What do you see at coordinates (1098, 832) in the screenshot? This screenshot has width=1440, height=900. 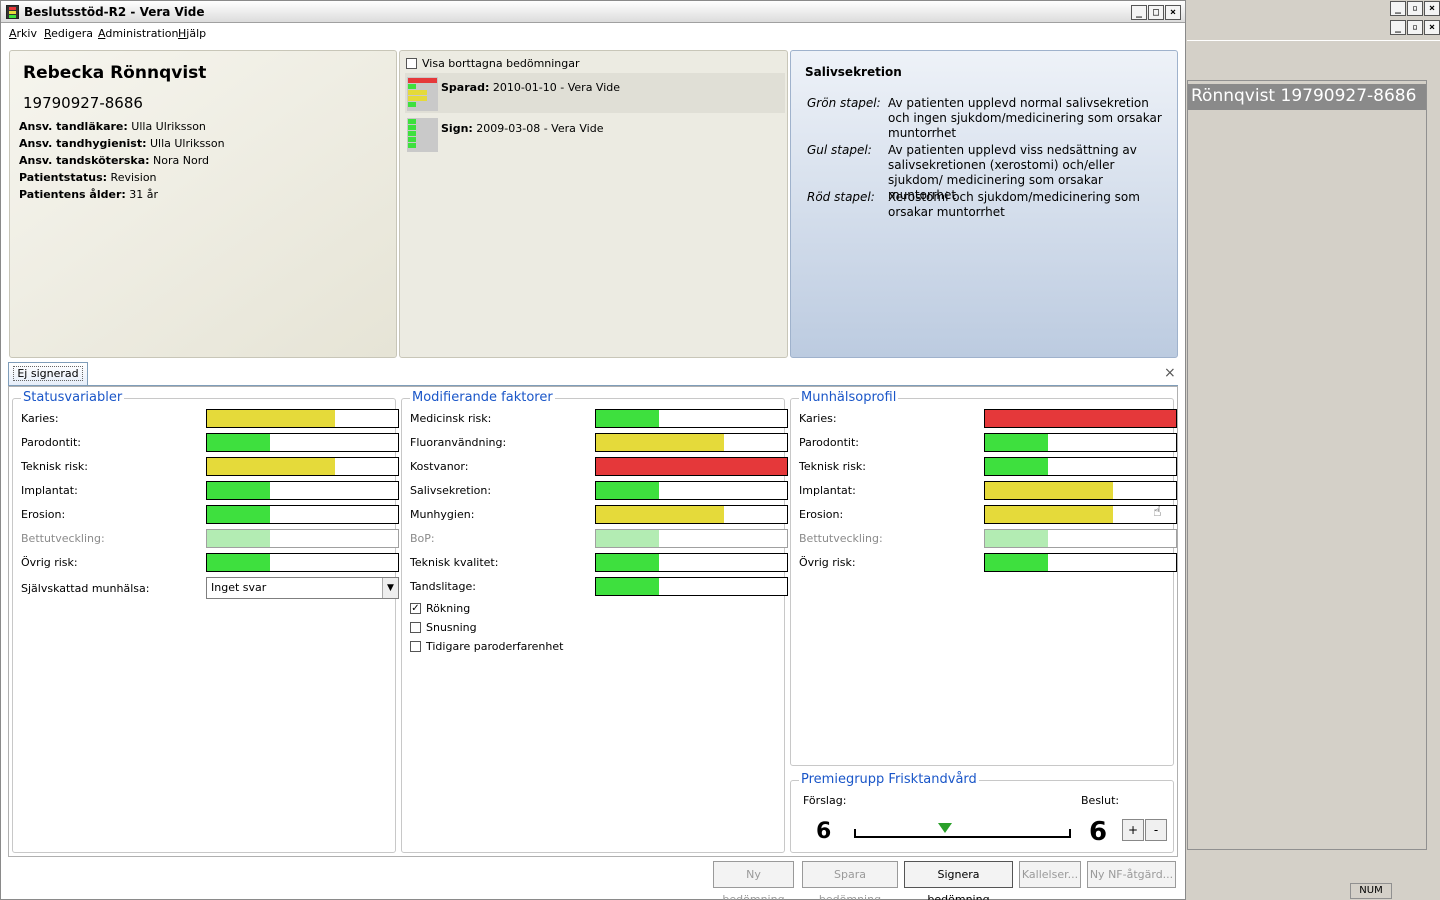 I see `decision-value: 6` at bounding box center [1098, 832].